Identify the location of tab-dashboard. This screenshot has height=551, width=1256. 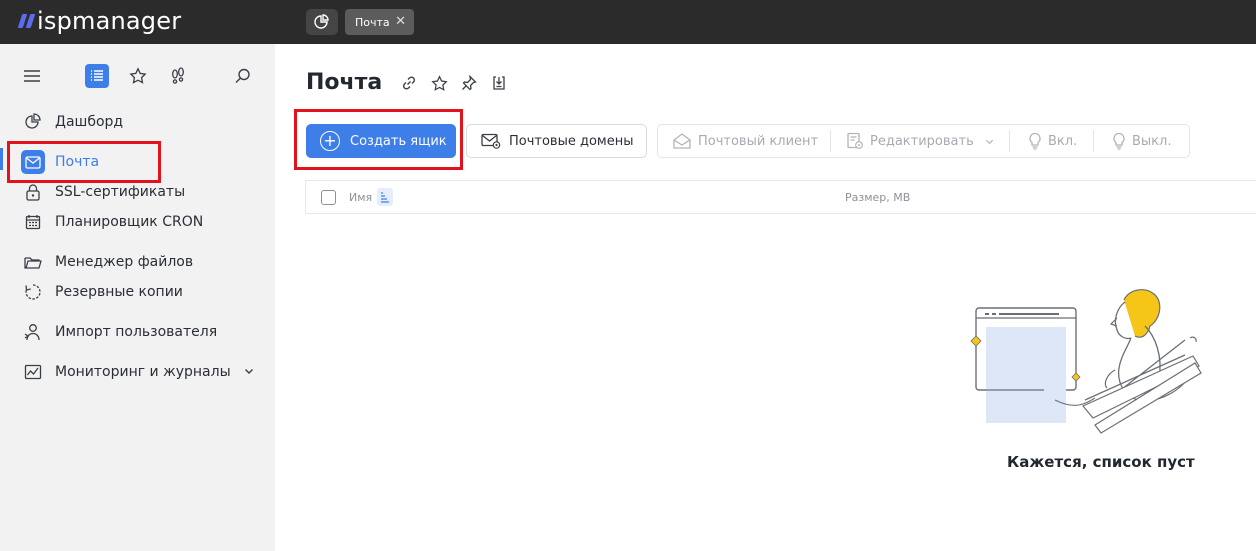
(322, 22).